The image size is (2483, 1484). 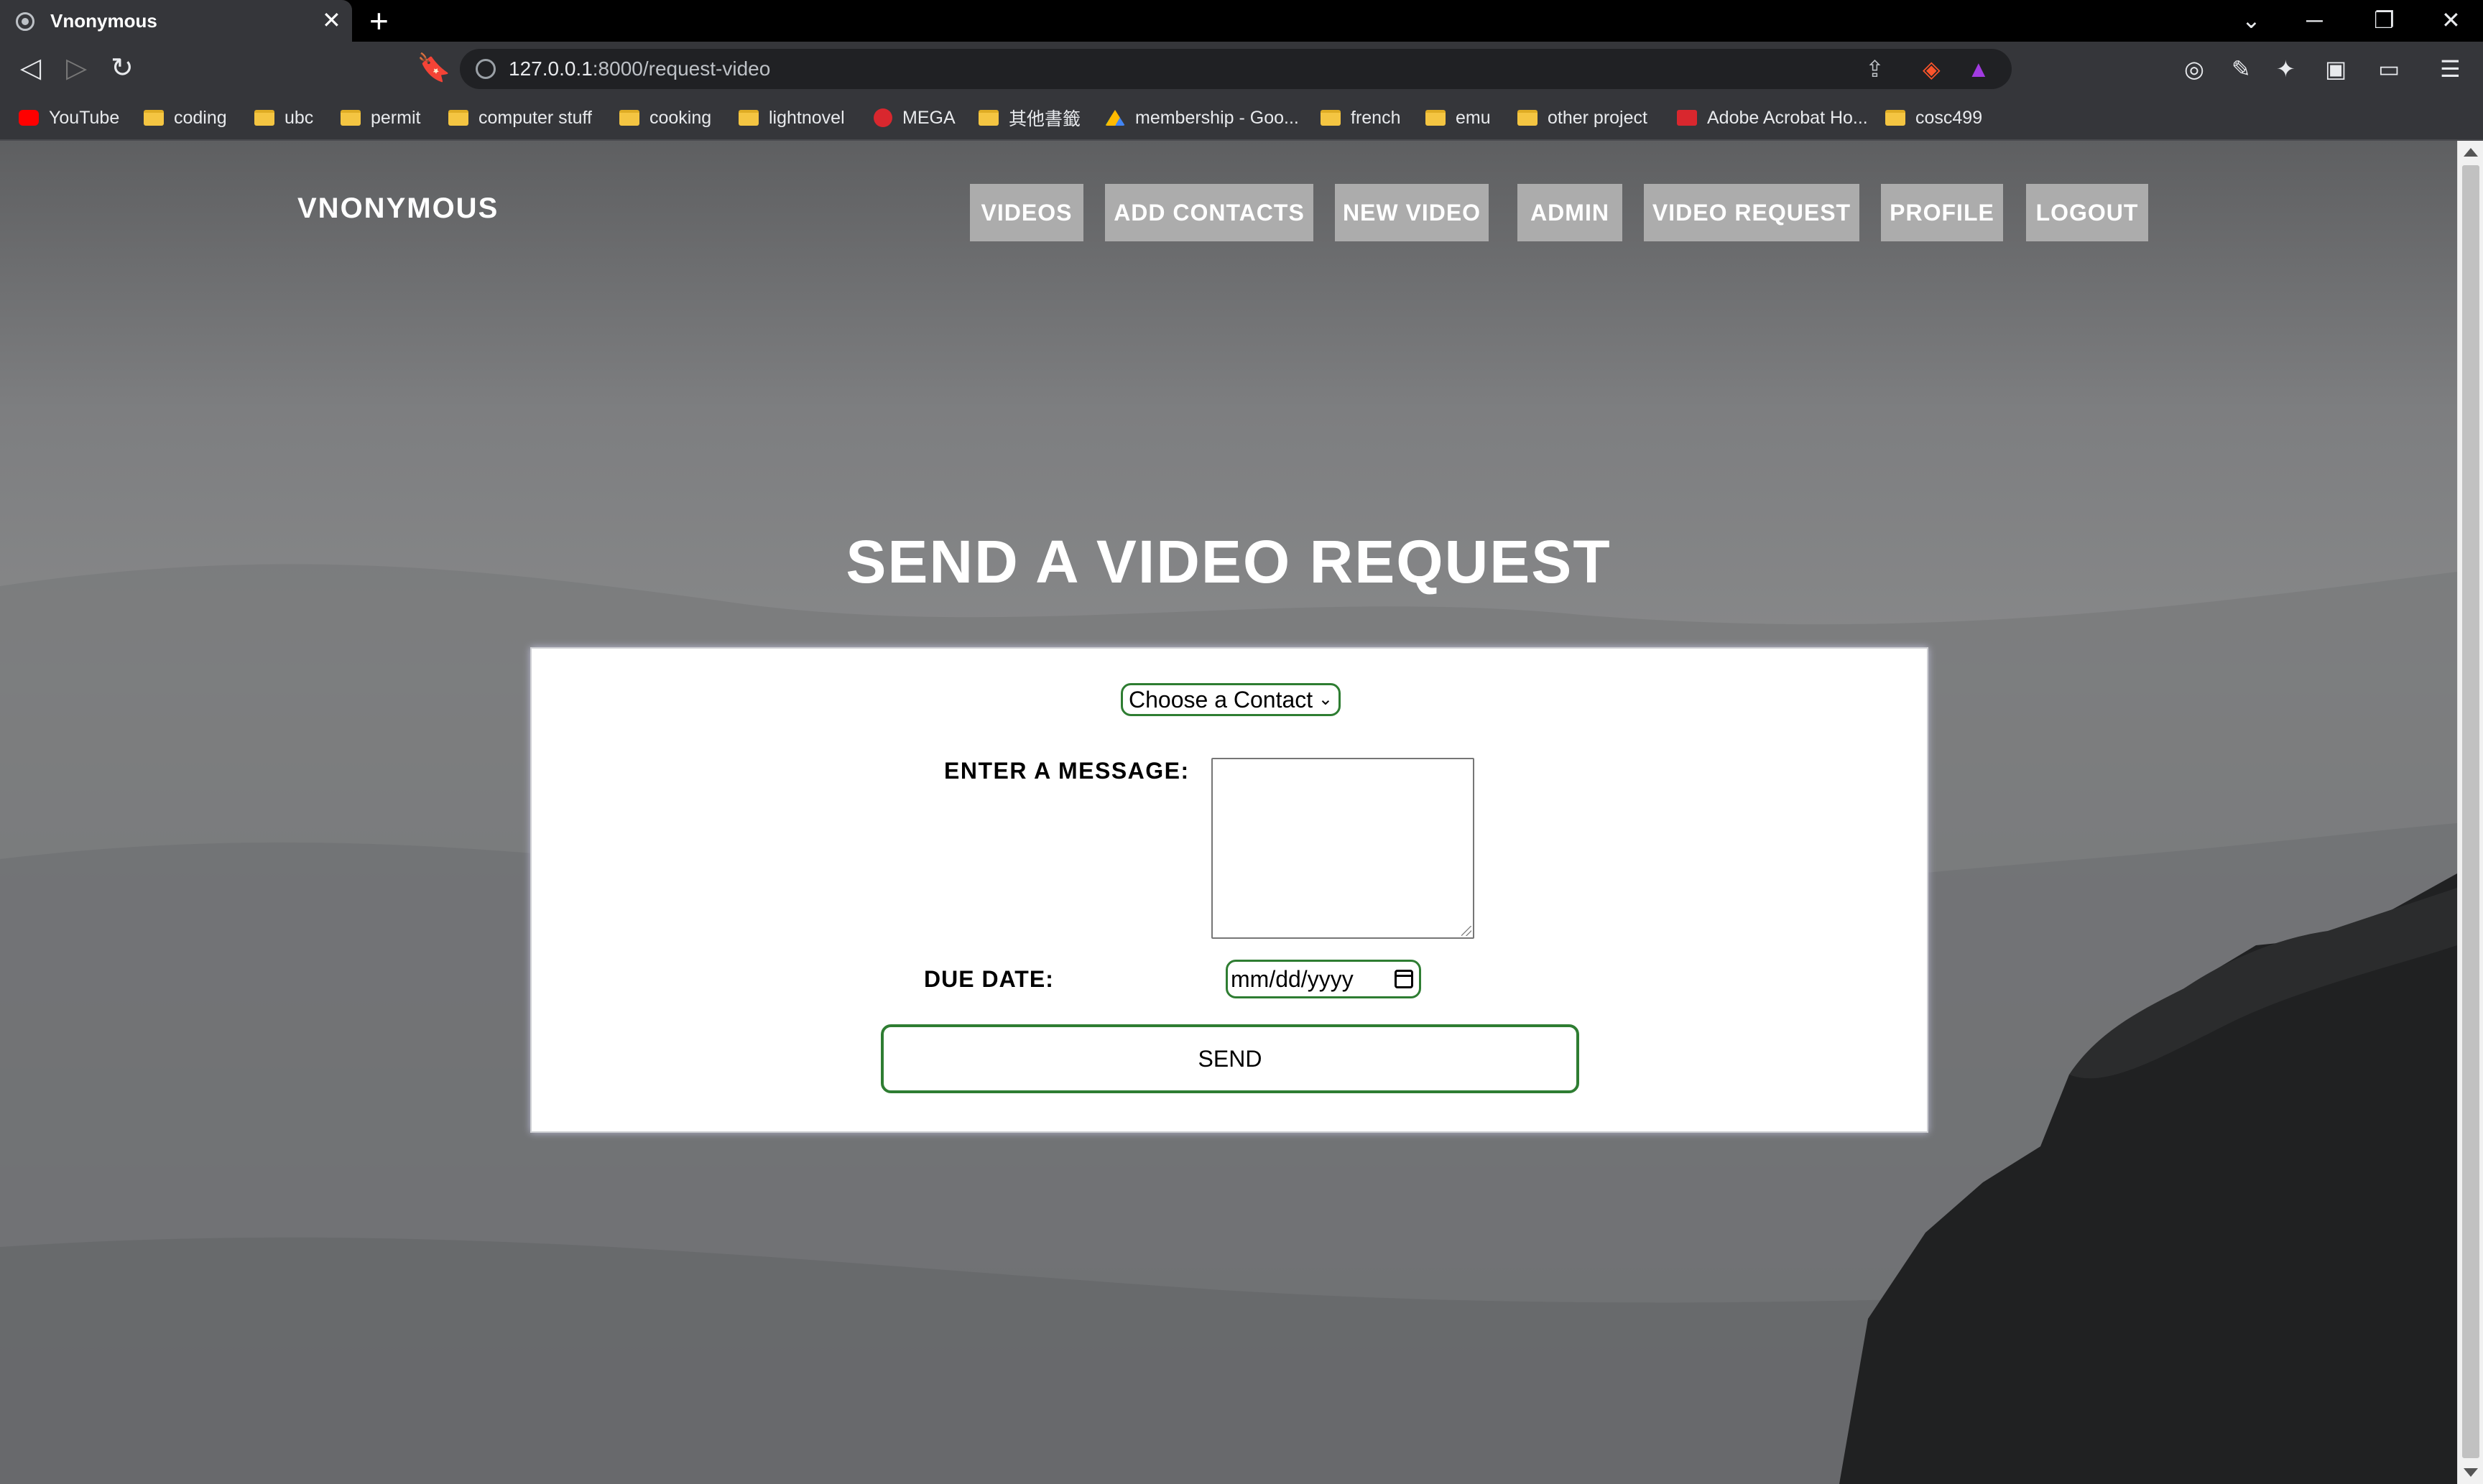 I want to click on nav-profile: PROFILE, so click(x=1942, y=212).